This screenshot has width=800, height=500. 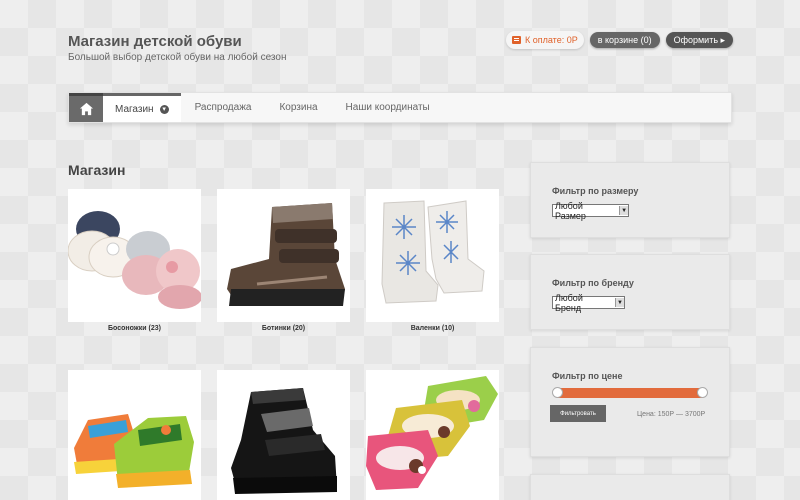 What do you see at coordinates (671, 414) in the screenshot?
I see `price-range-label: Цена: 150Р — 3700Р` at bounding box center [671, 414].